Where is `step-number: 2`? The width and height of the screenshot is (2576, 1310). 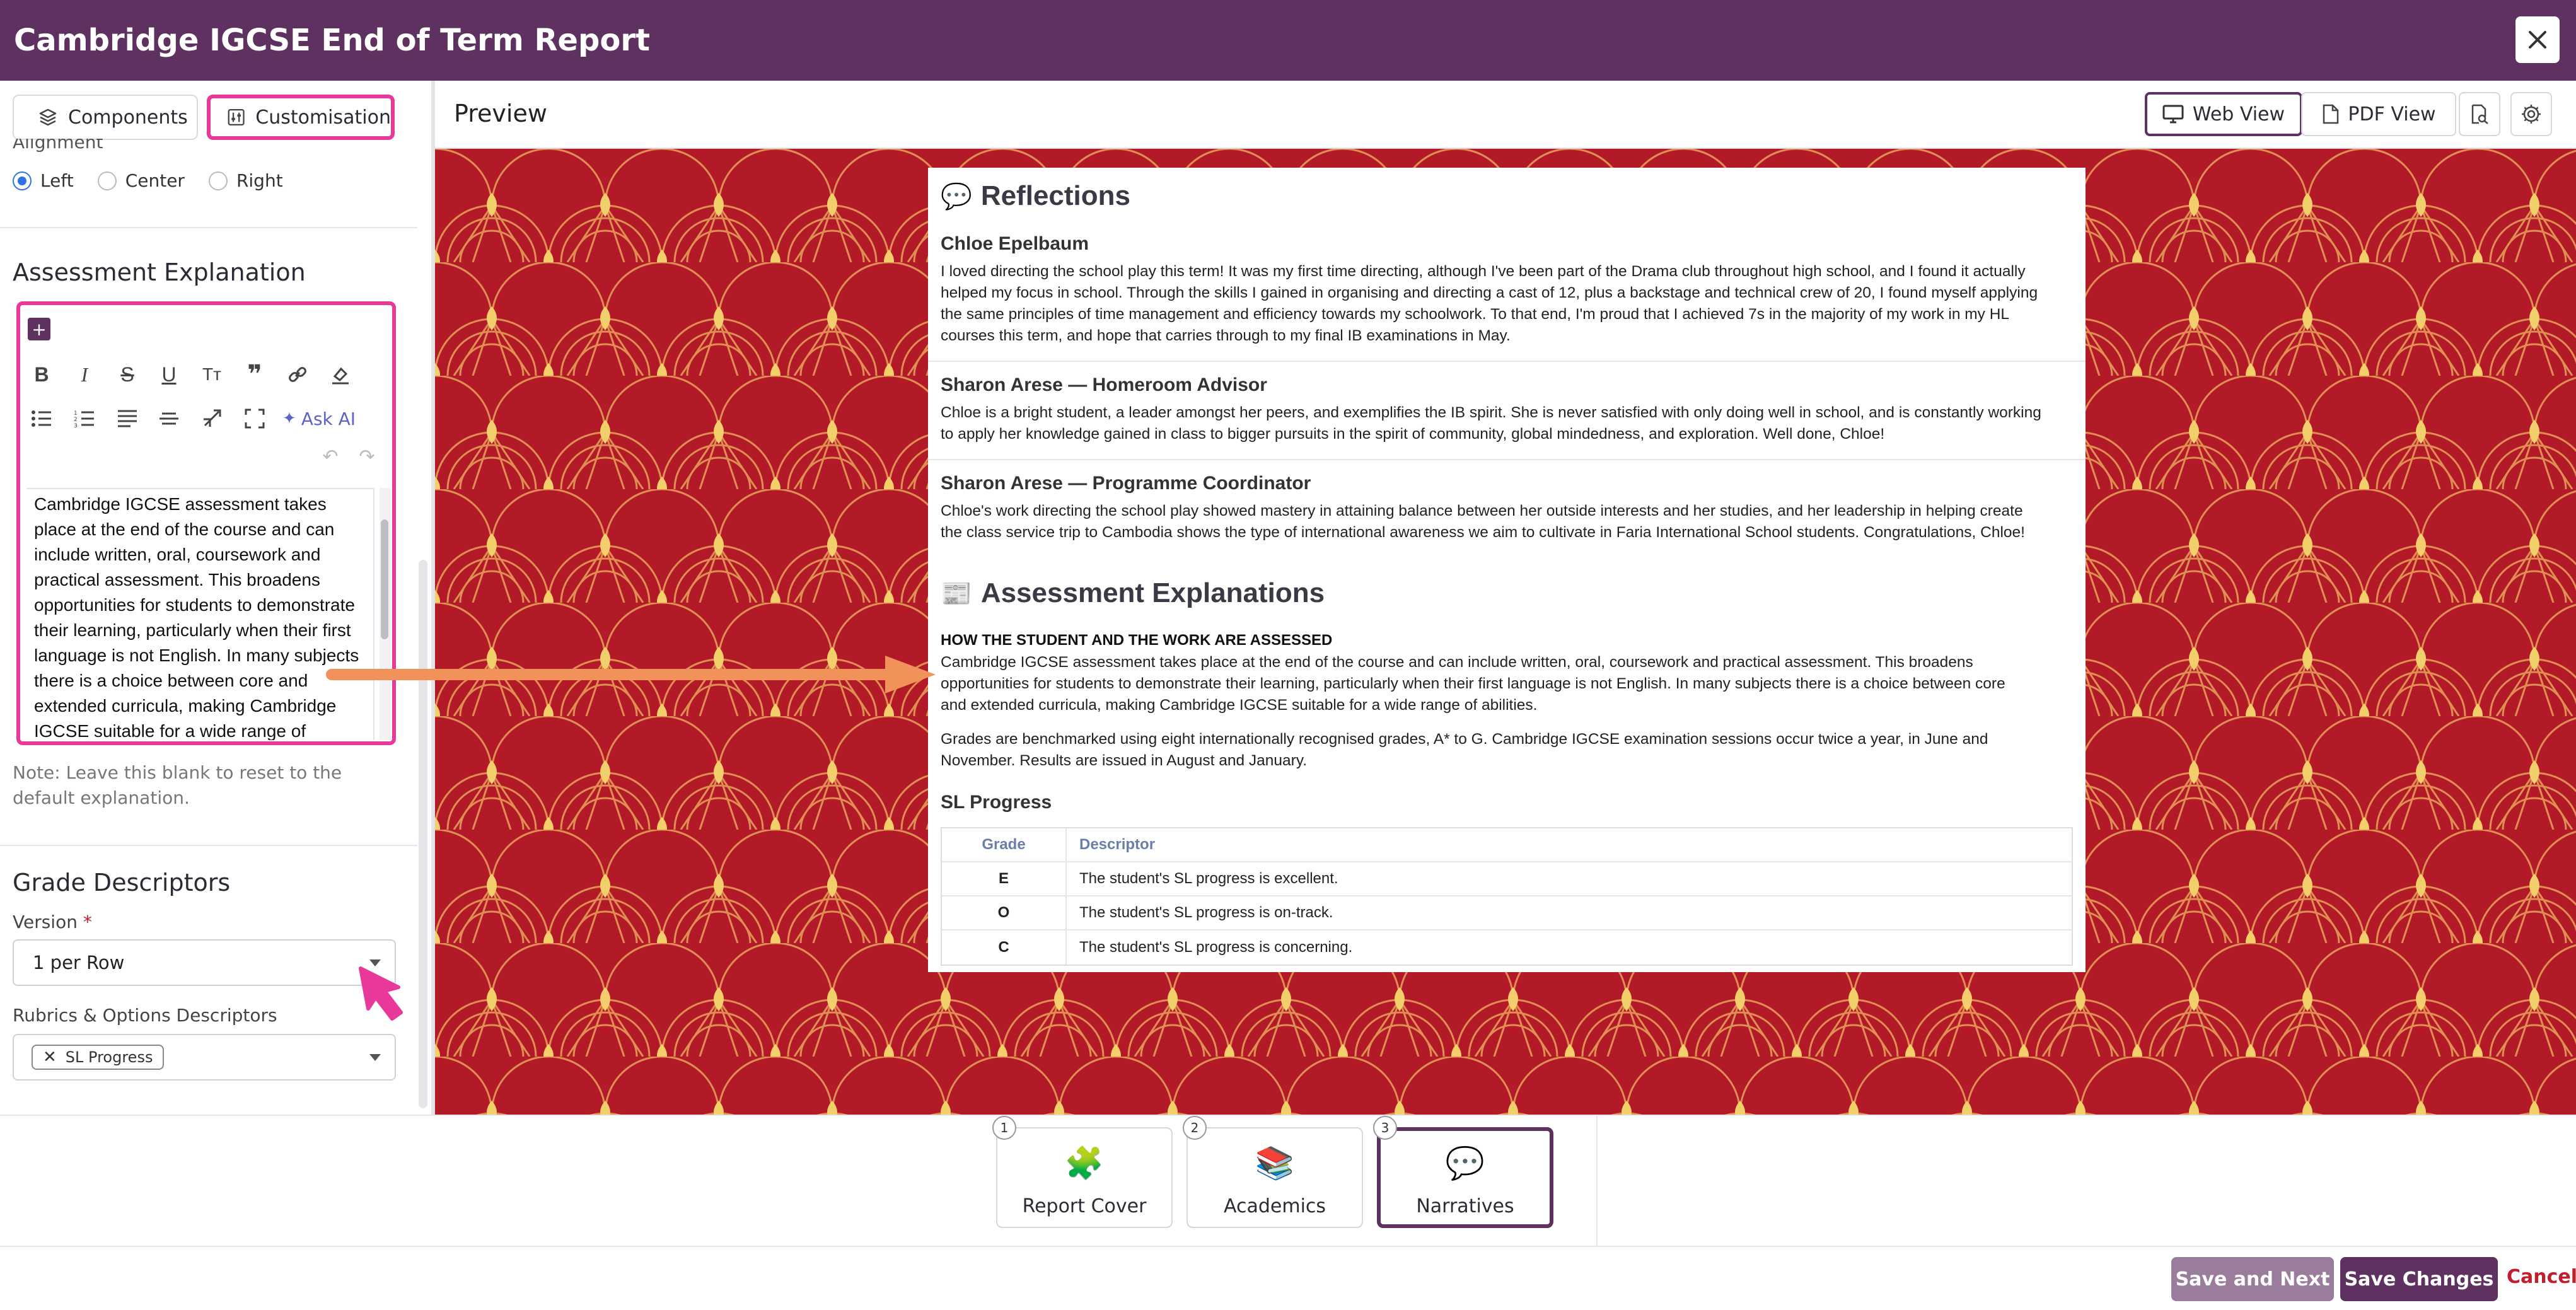
step-number: 2 is located at coordinates (1195, 1128).